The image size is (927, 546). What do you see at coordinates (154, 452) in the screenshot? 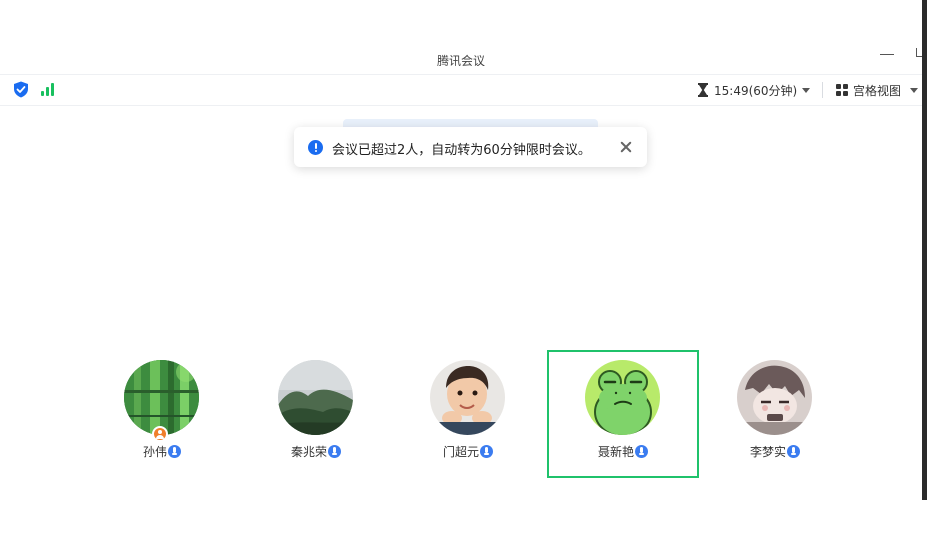
I see `participant-name: 孙伟` at bounding box center [154, 452].